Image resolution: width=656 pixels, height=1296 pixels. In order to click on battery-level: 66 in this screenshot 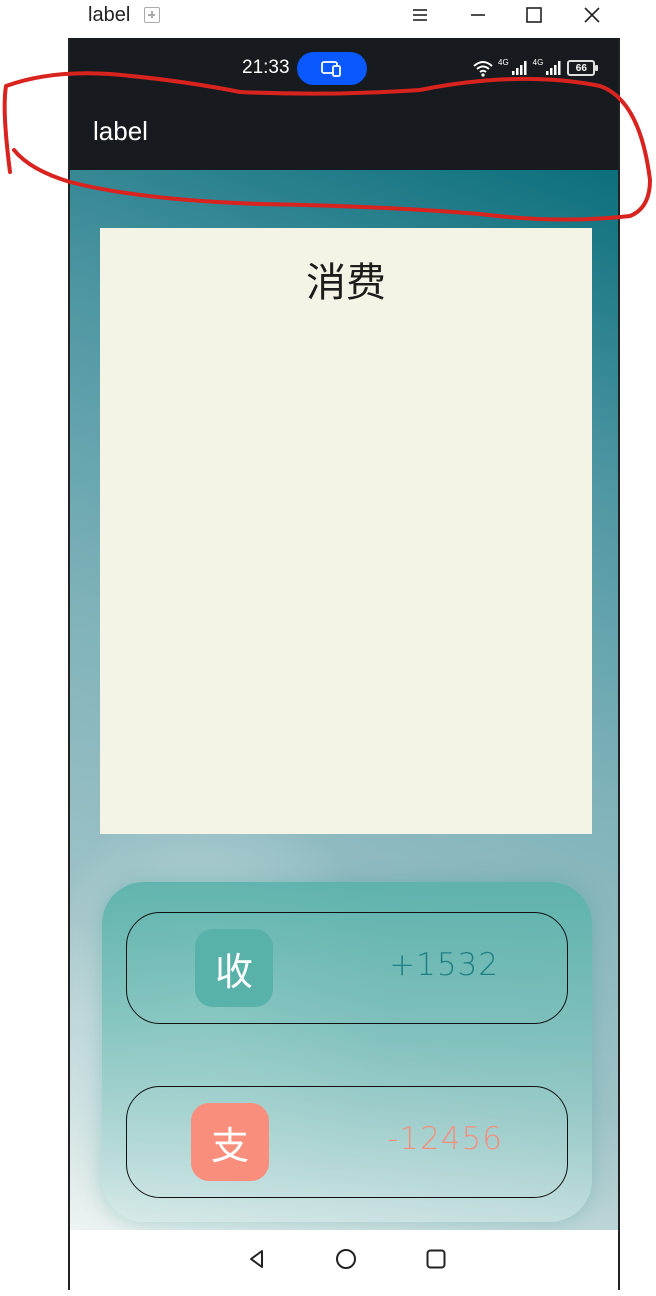, I will do `click(581, 68)`.